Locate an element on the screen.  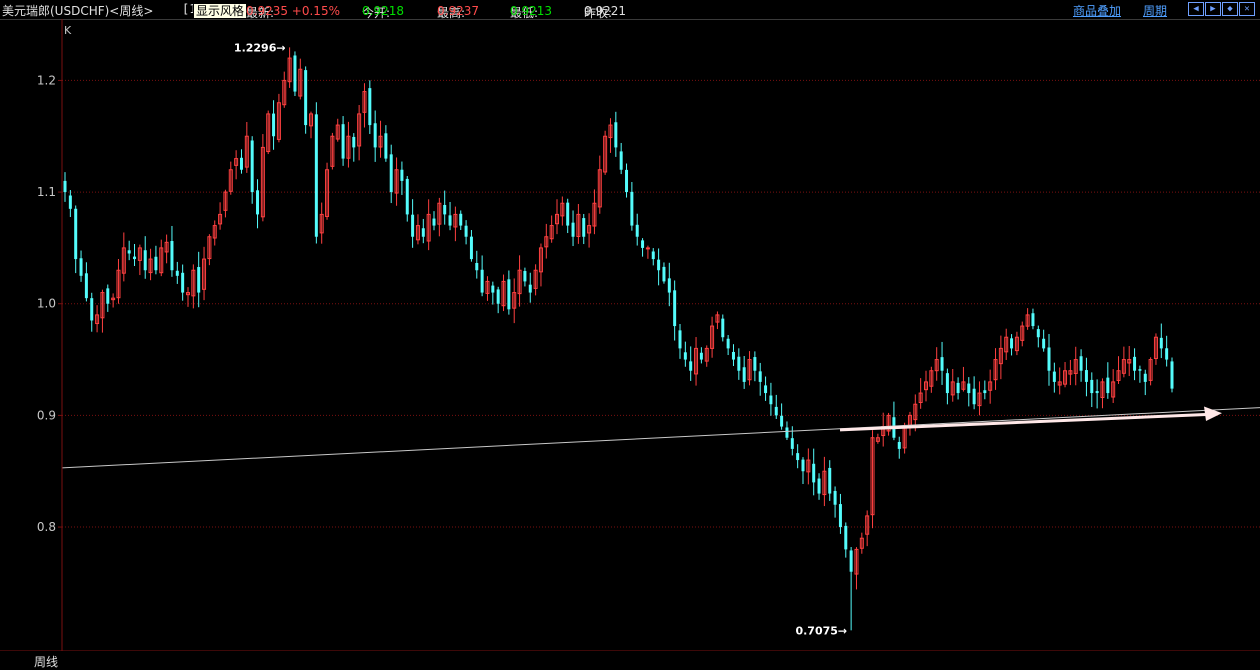
indicator-label: K is located at coordinates (68, 30).